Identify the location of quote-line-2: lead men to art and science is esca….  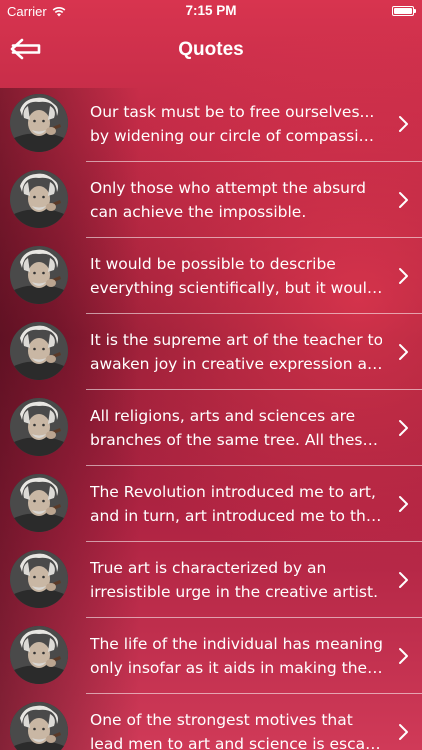
(235, 742).